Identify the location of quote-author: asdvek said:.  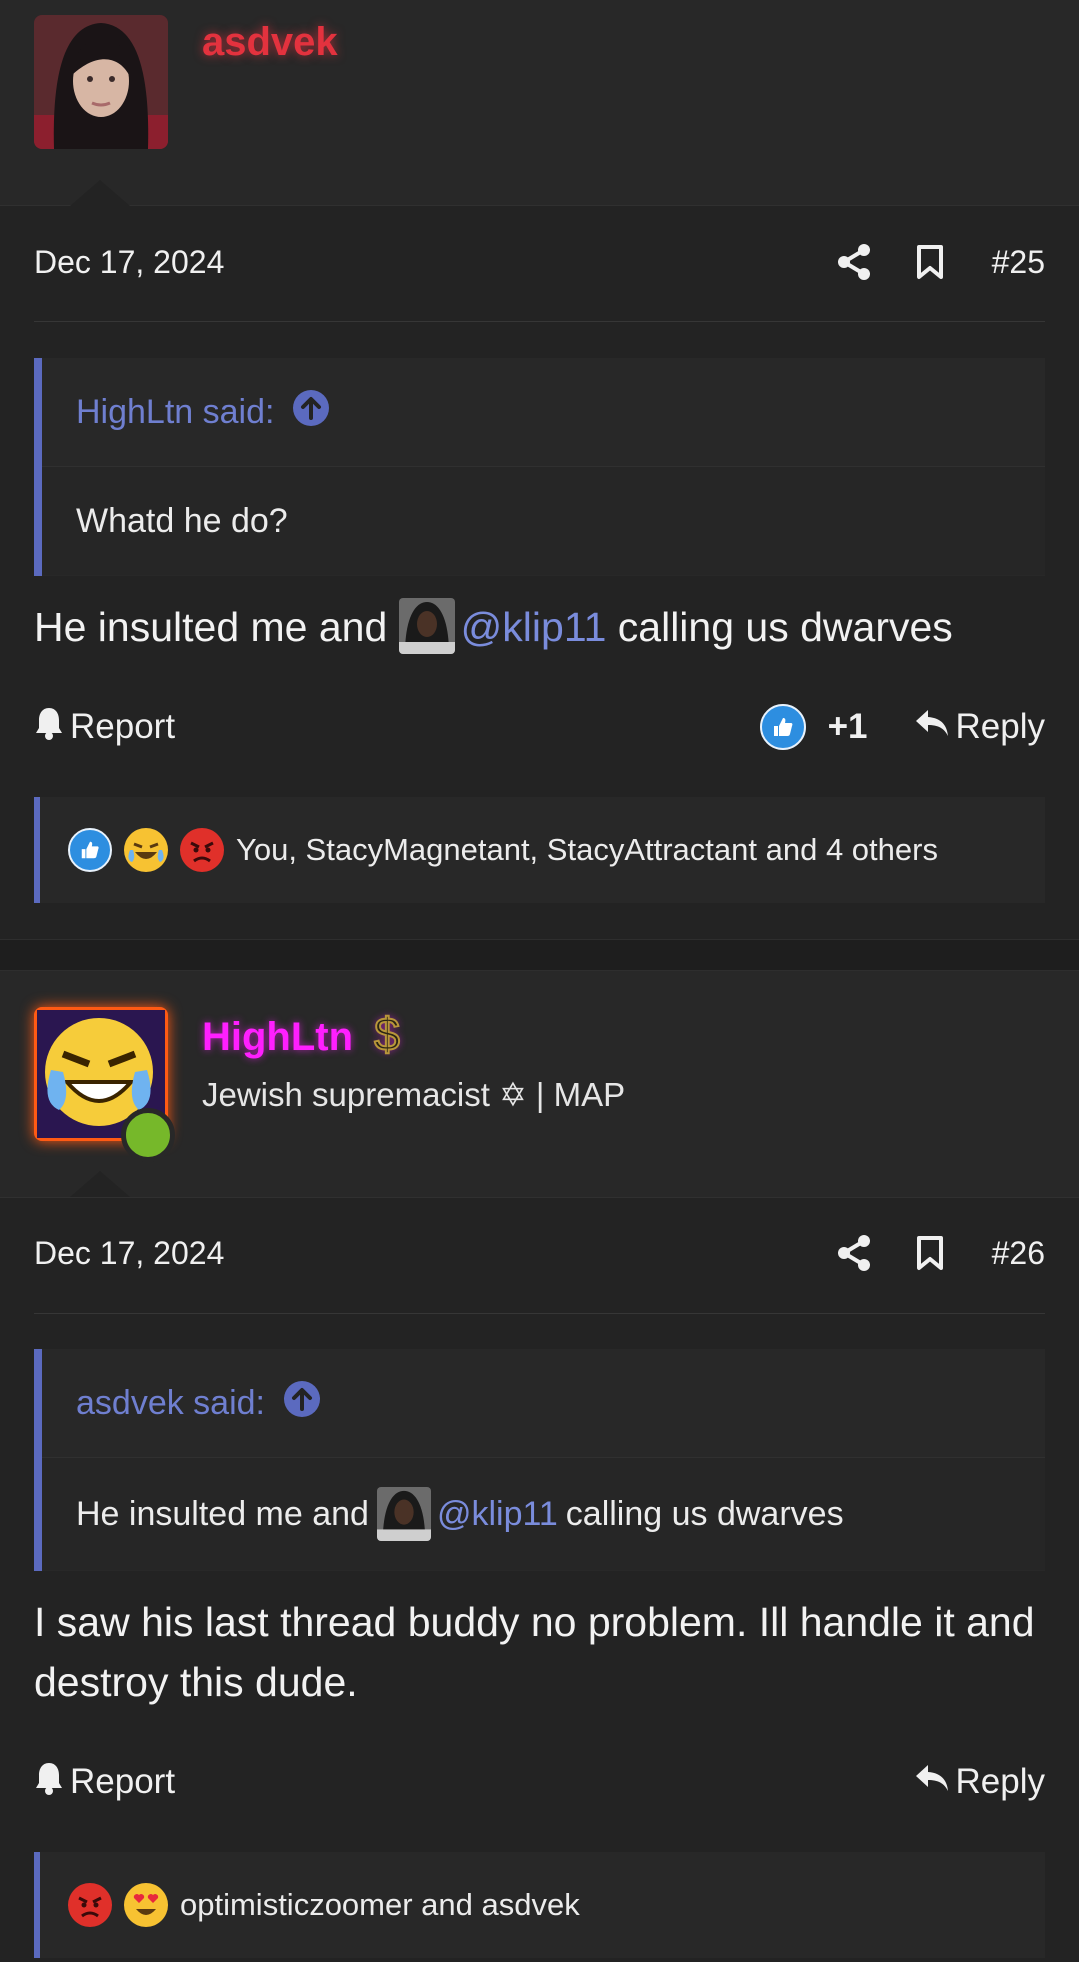
(170, 1403).